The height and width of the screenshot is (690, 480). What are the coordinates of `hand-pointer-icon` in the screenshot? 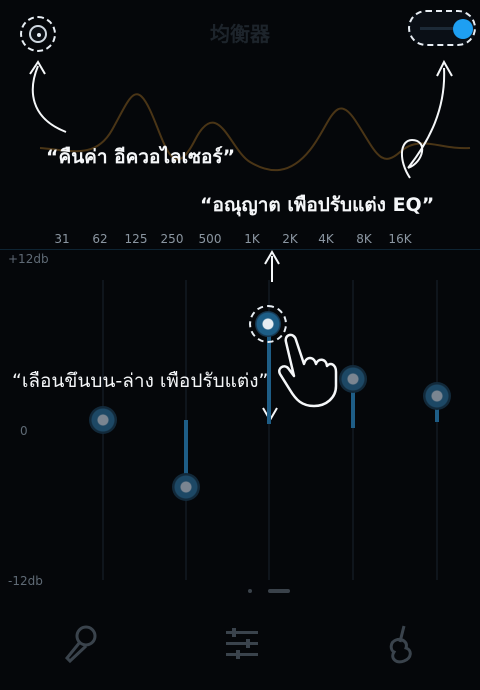 It's located at (308, 370).